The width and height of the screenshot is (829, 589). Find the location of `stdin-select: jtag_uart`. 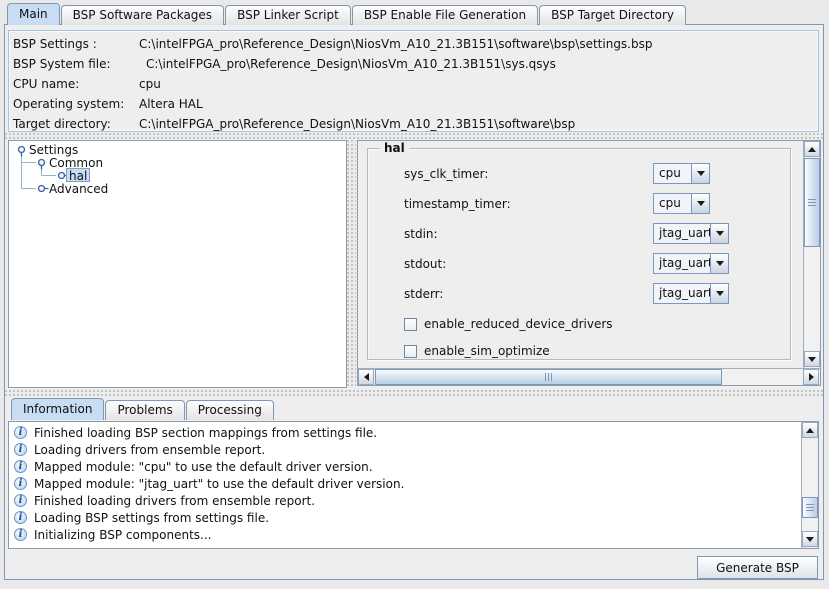

stdin-select: jtag_uart is located at coordinates (691, 233).